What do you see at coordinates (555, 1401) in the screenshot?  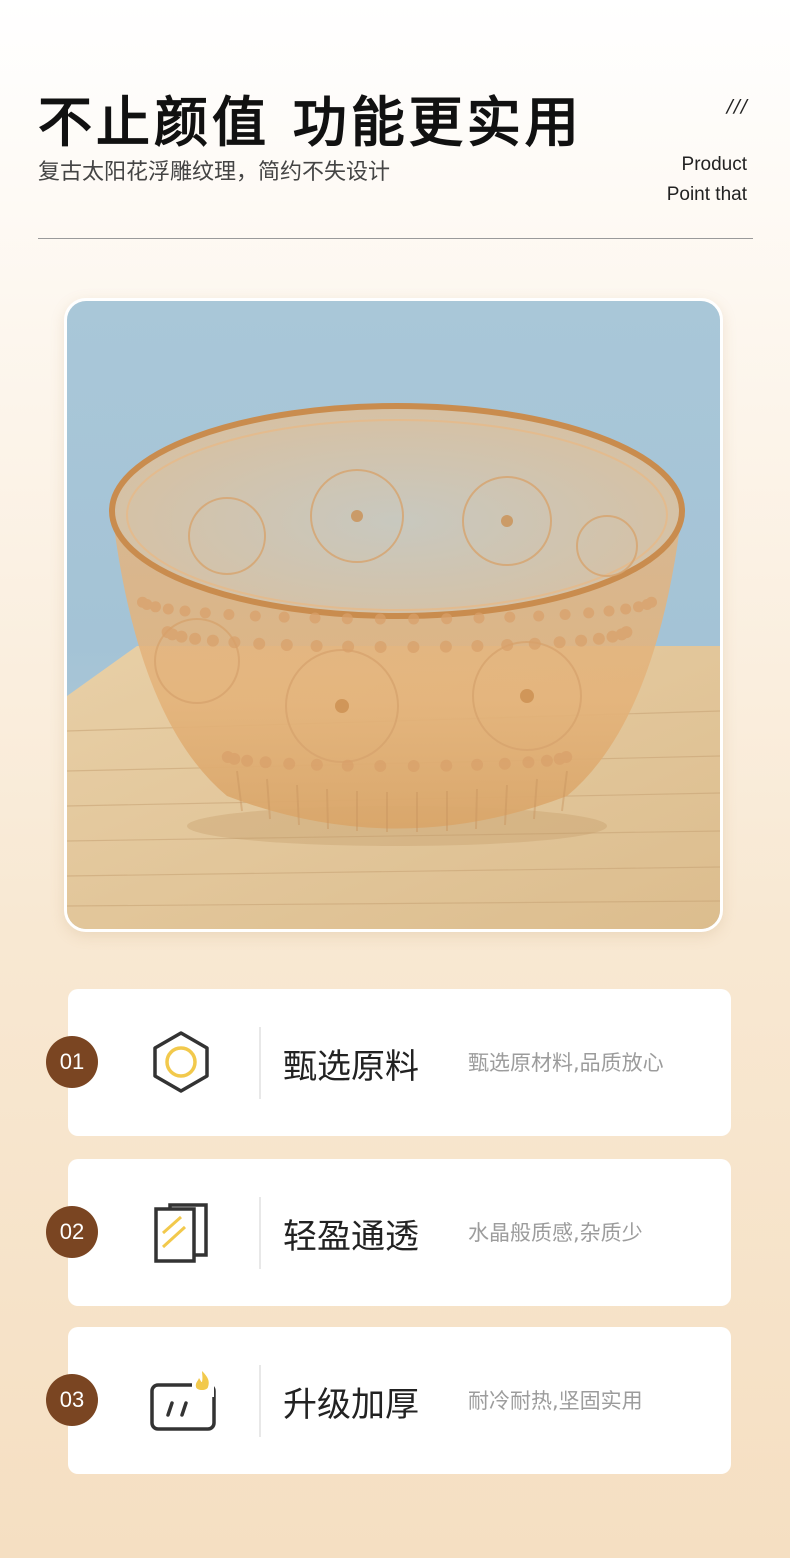 I see `feature-description: 耐冷耐热,坚固实用` at bounding box center [555, 1401].